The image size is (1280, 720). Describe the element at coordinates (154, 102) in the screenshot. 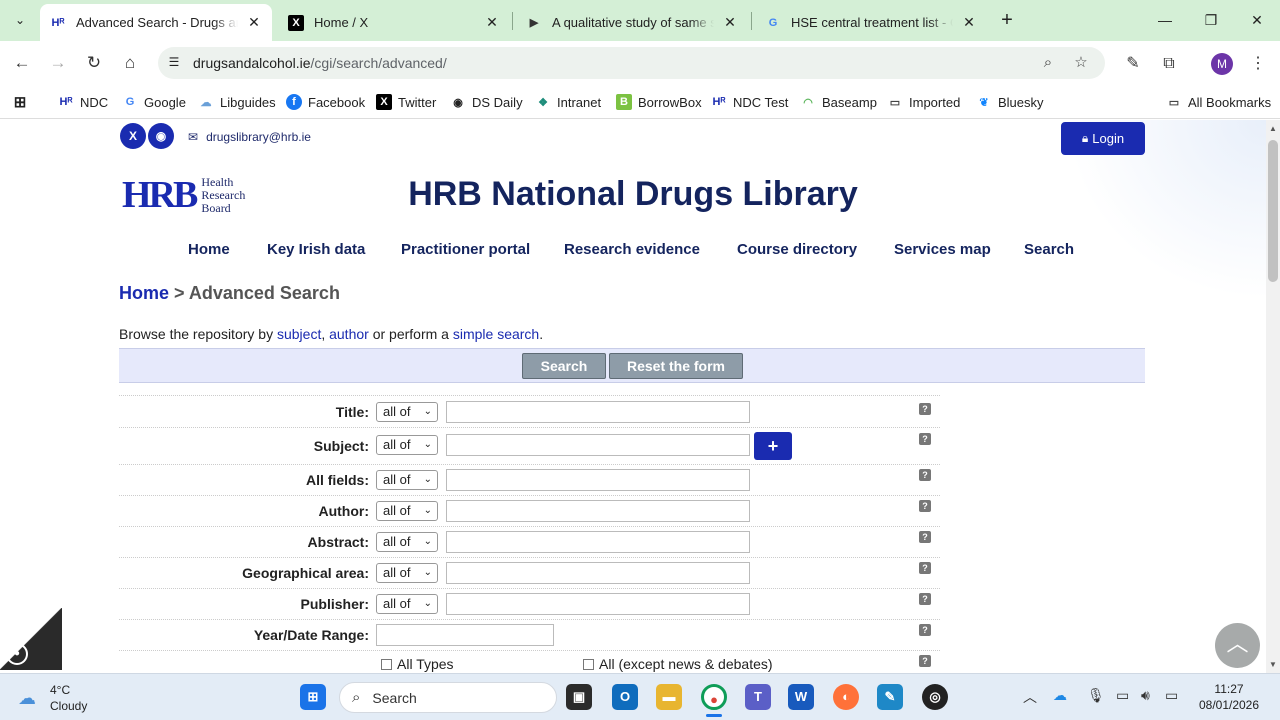

I see `bookmark-google: G Google` at that location.